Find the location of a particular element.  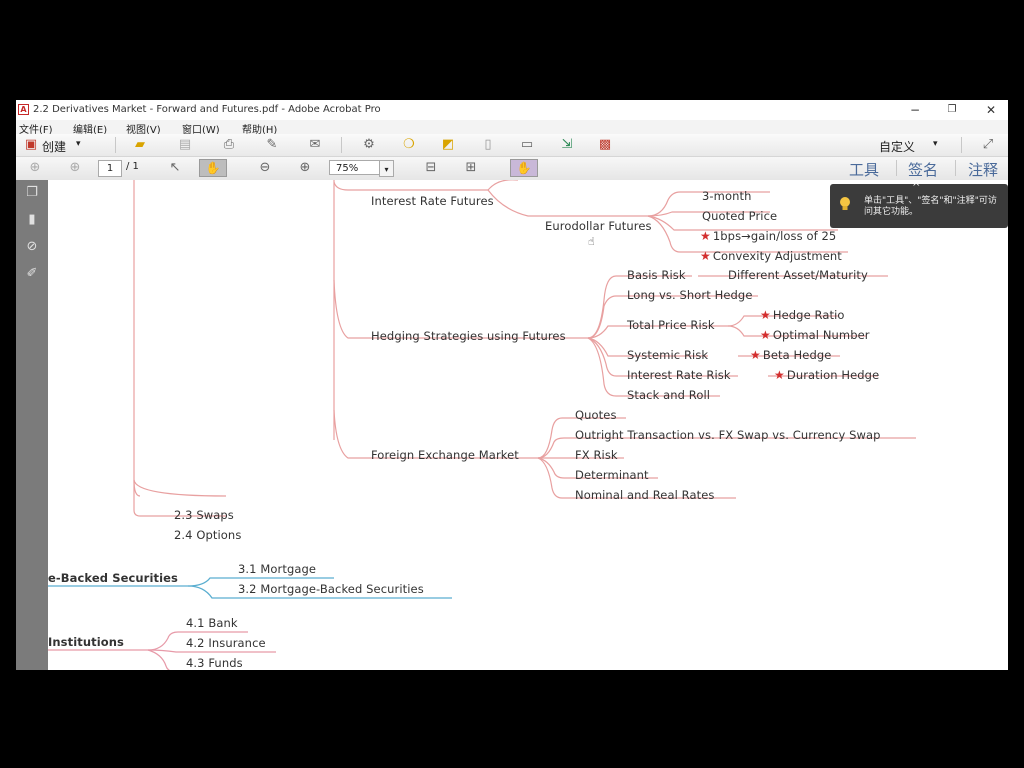

page-number-input: 1 is located at coordinates (110, 168).